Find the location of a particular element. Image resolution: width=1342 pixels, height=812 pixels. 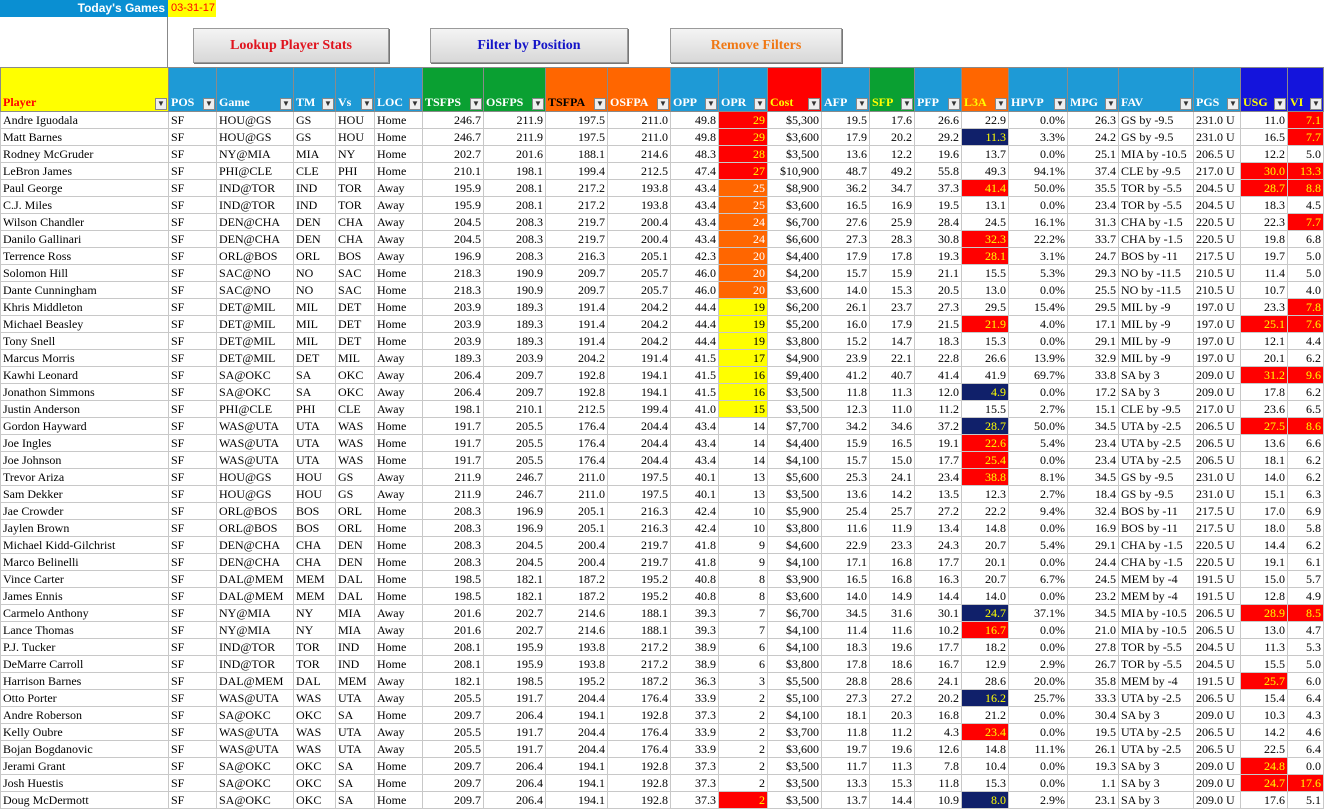

cell-pfp: 17.7 is located at coordinates (938, 562).